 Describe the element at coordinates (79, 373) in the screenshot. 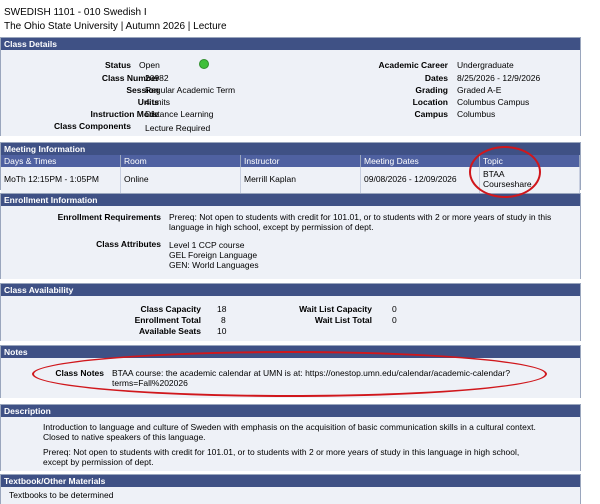

I see `class-notes-label: Class Notes` at that location.